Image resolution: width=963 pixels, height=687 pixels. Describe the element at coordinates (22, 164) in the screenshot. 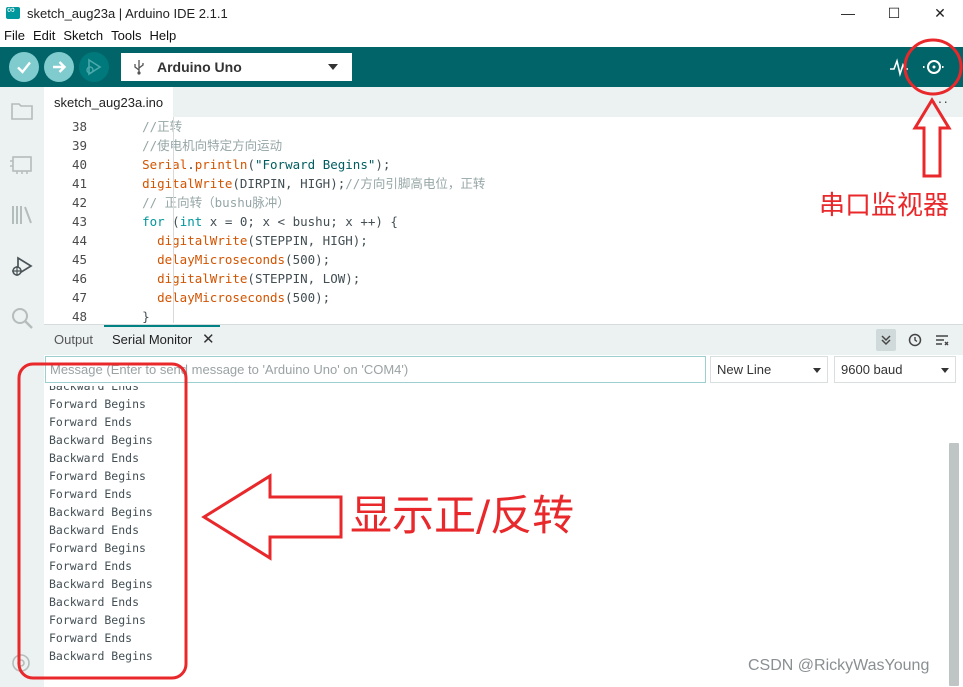

I see `boards-manager-icon` at that location.